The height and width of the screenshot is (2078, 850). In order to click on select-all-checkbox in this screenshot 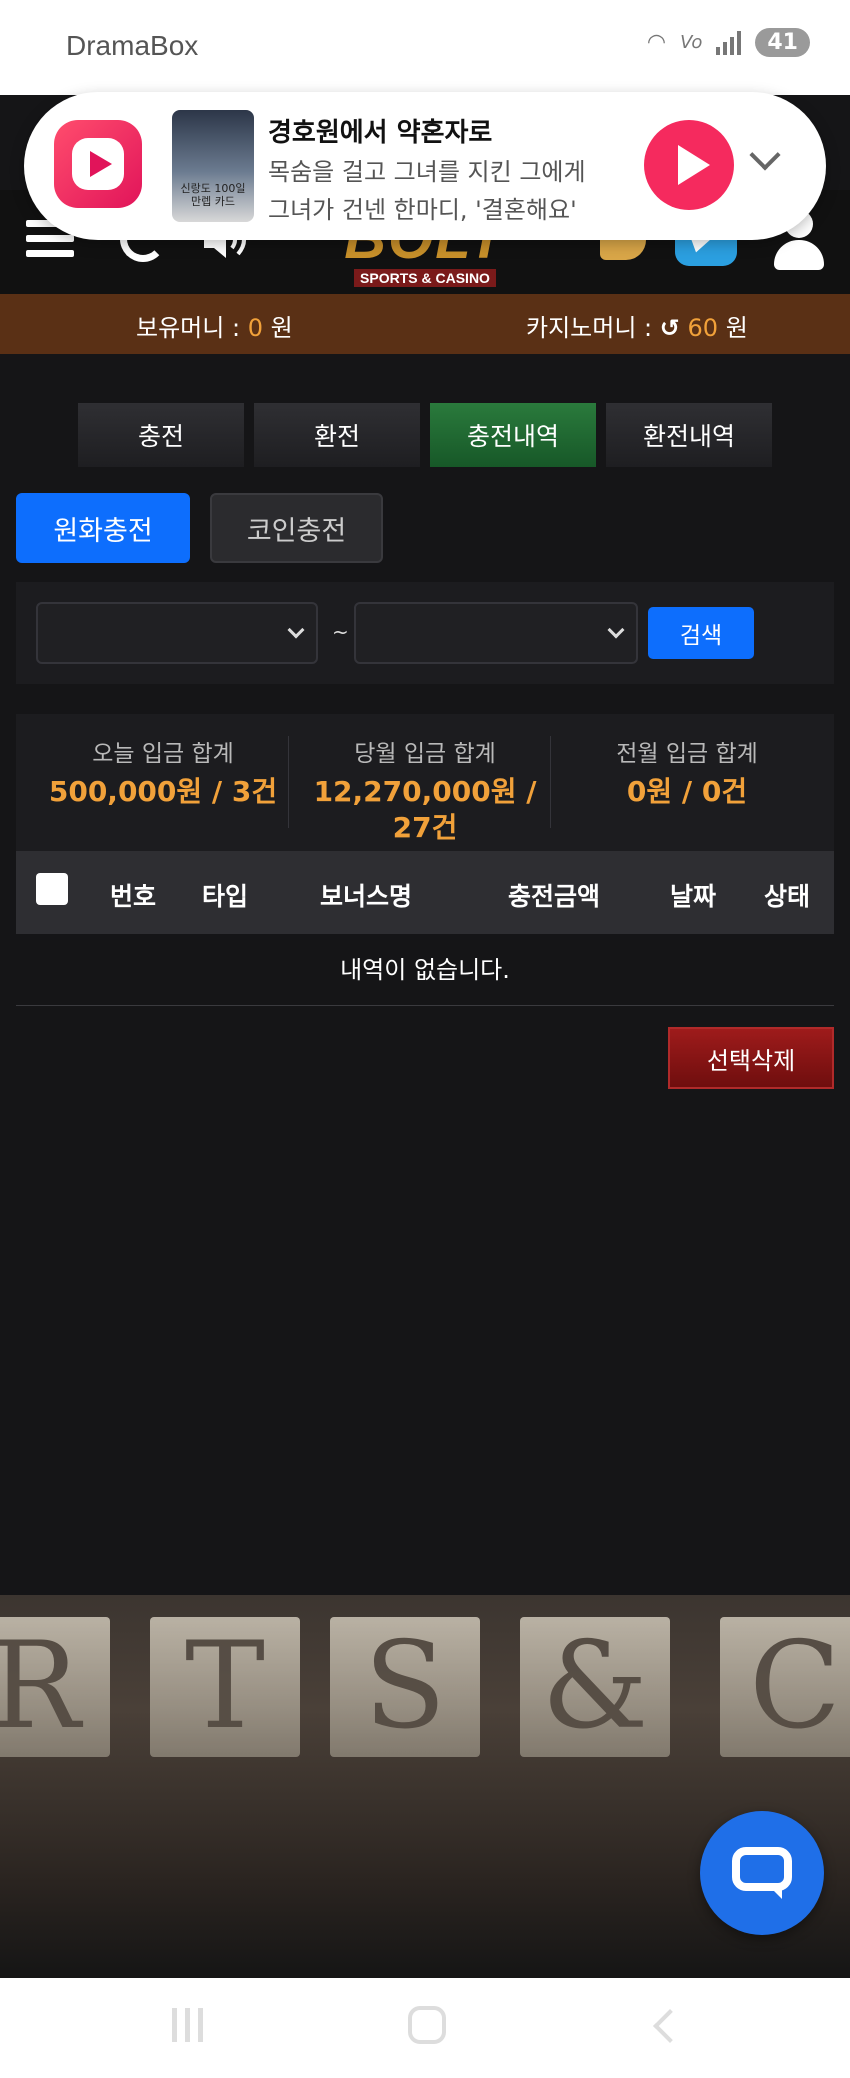, I will do `click(52, 889)`.